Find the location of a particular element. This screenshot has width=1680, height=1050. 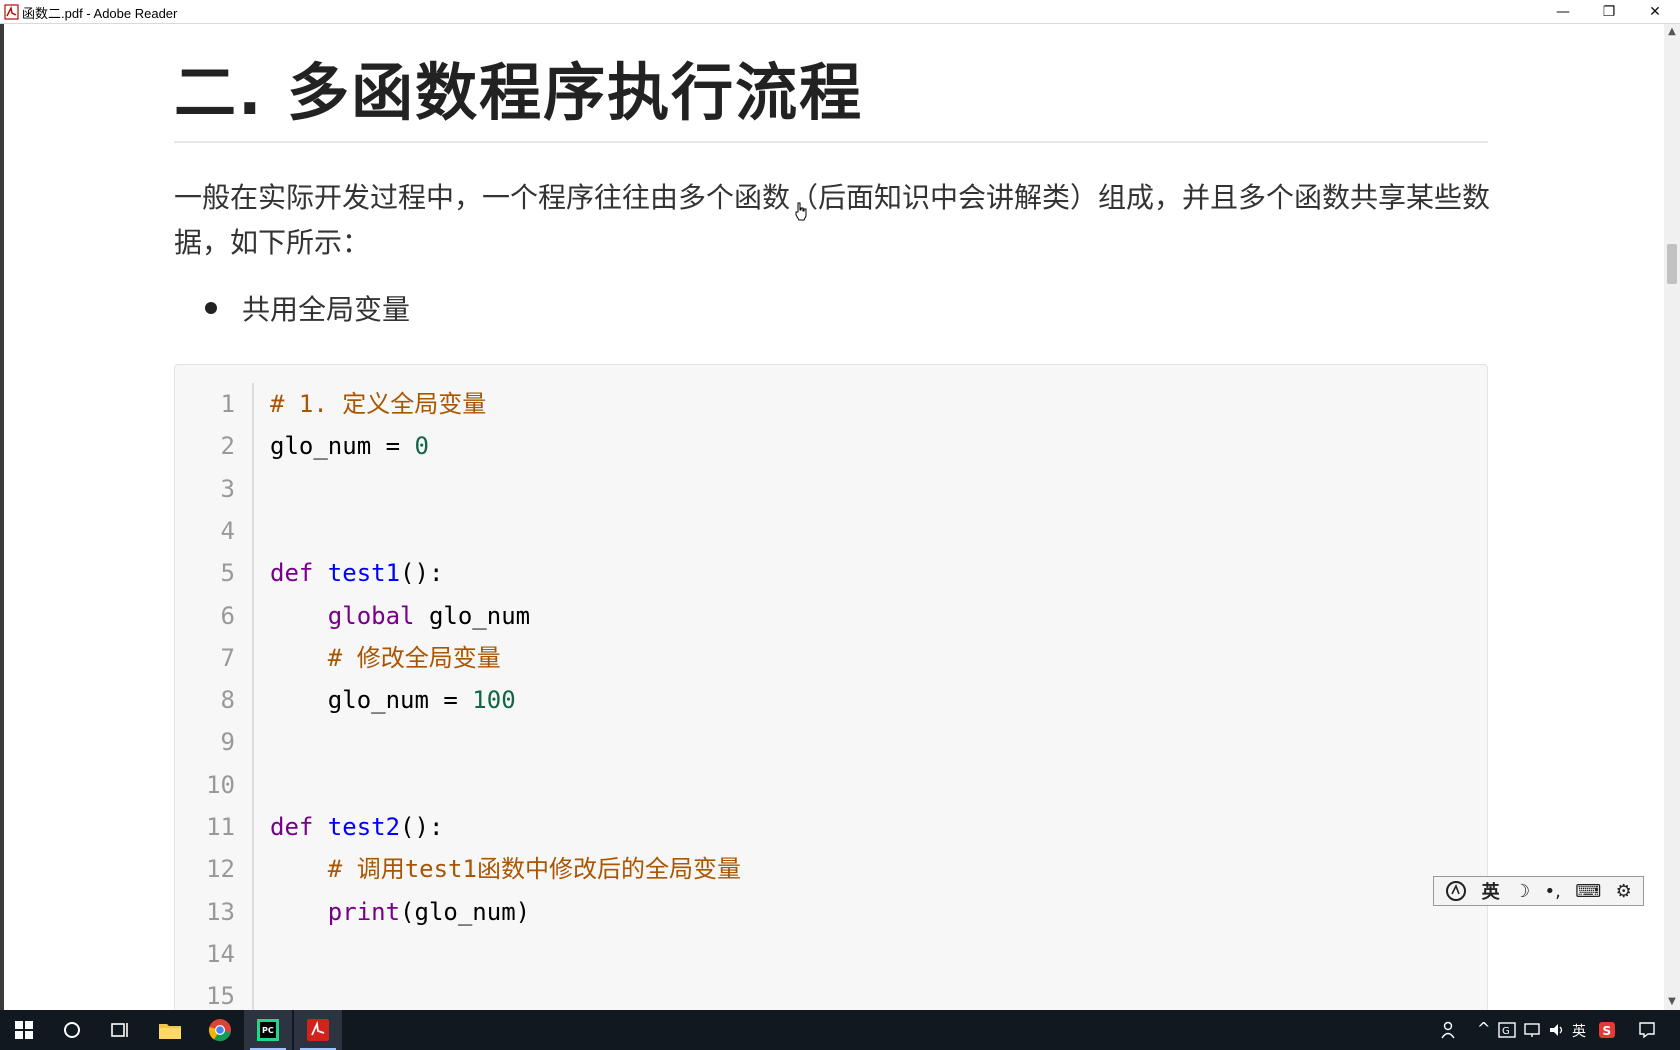

code-line: 7 # 修改全局变量 is located at coordinates (825, 658).